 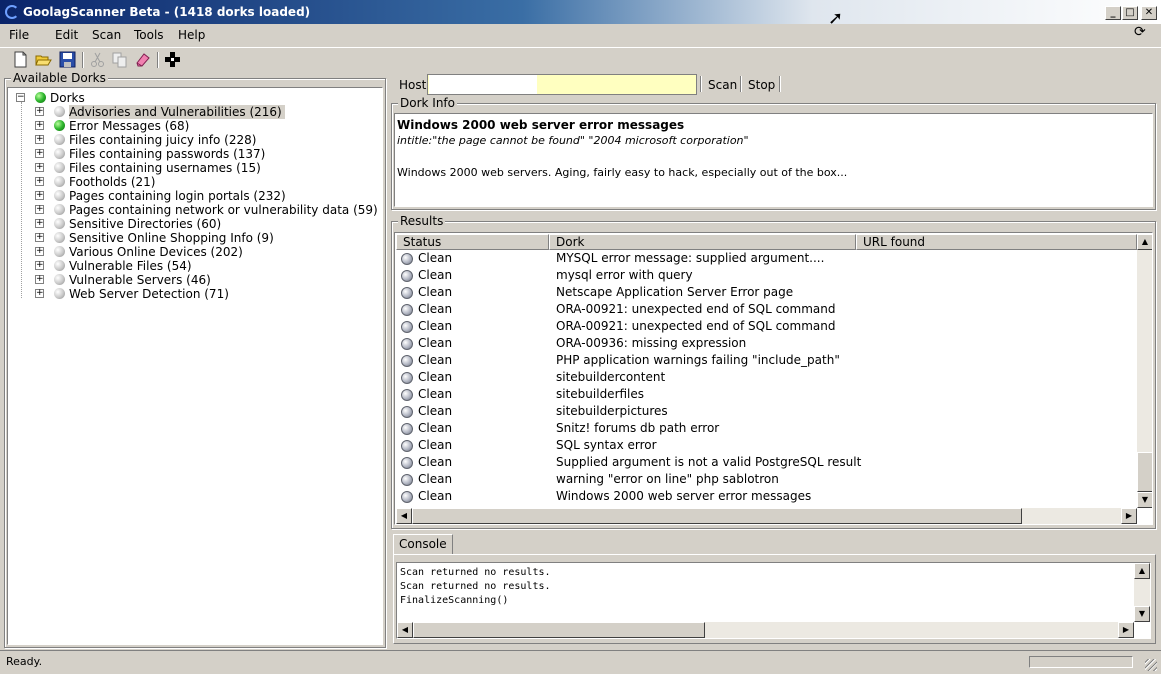 What do you see at coordinates (766, 445) in the screenshot?
I see `table-row: Clean SQL syntax error` at bounding box center [766, 445].